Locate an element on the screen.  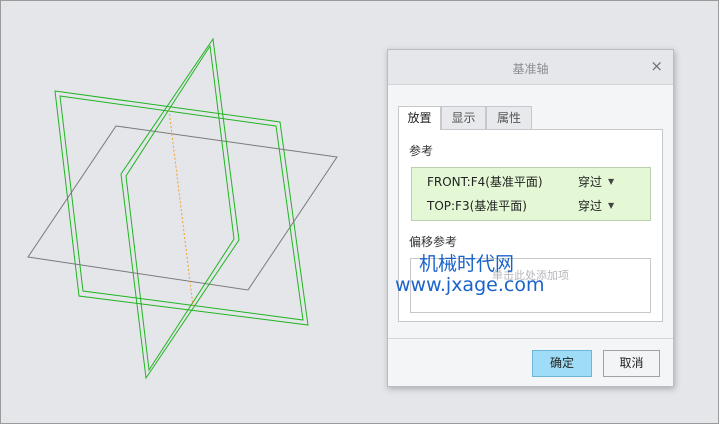
watermark-title: 机械时代网 is located at coordinates (467, 264).